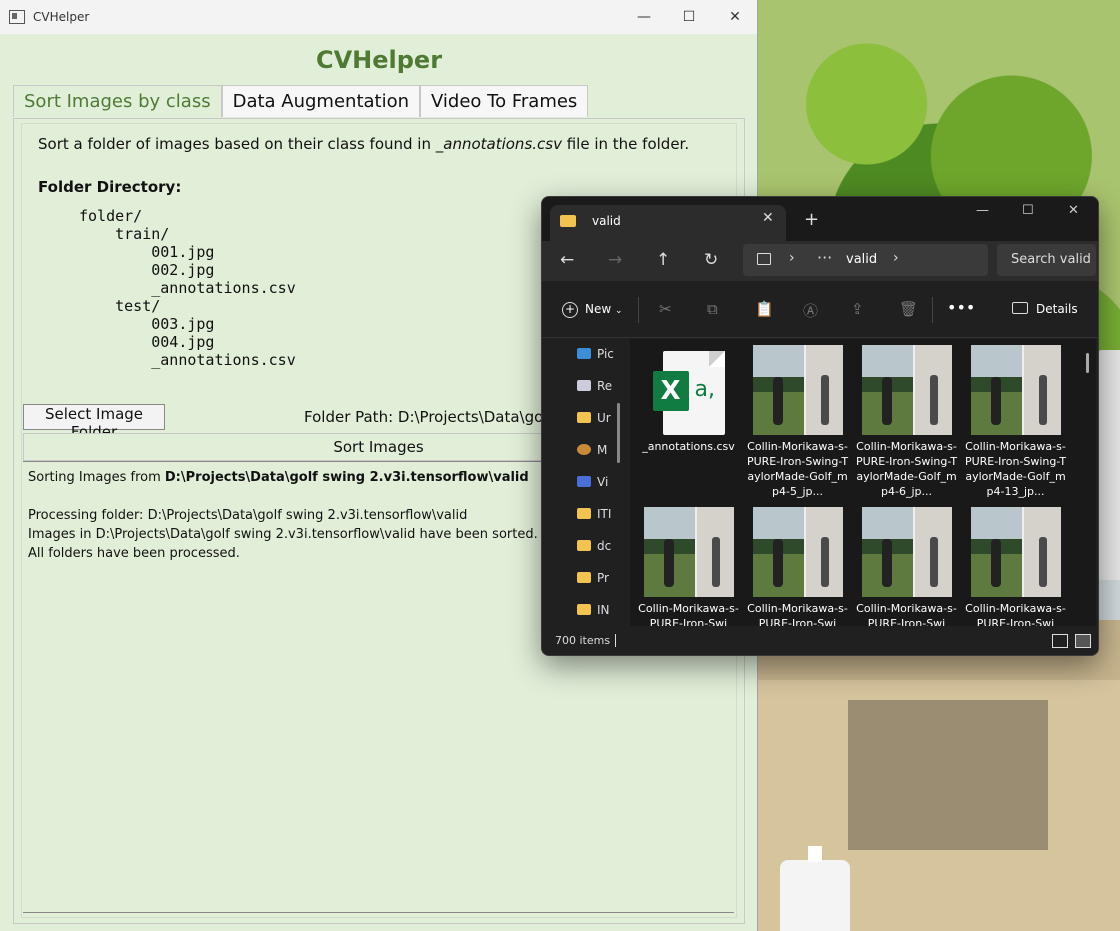 The image size is (1120, 931). I want to click on details-button: Details, so click(1045, 309).